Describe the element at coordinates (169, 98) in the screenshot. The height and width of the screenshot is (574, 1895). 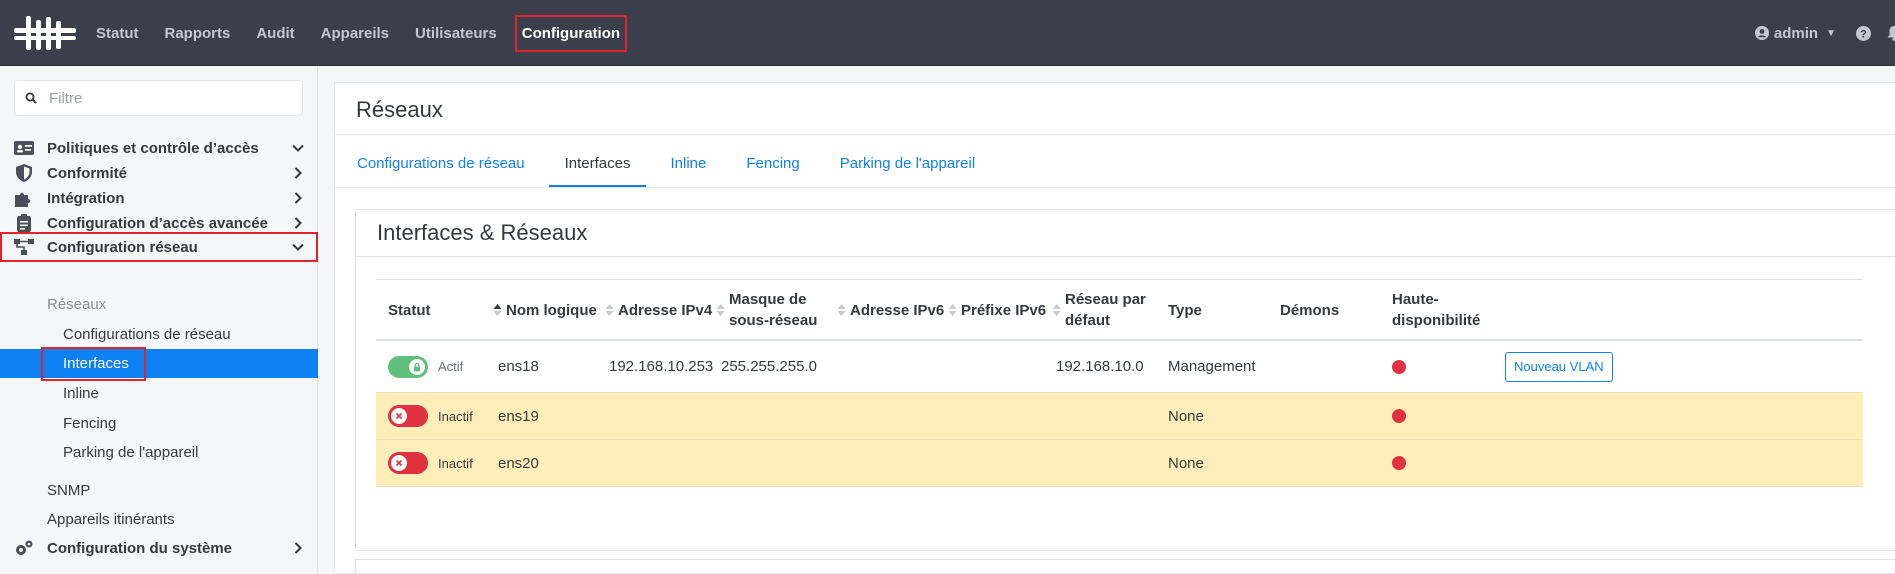
I see `filter-input` at that location.